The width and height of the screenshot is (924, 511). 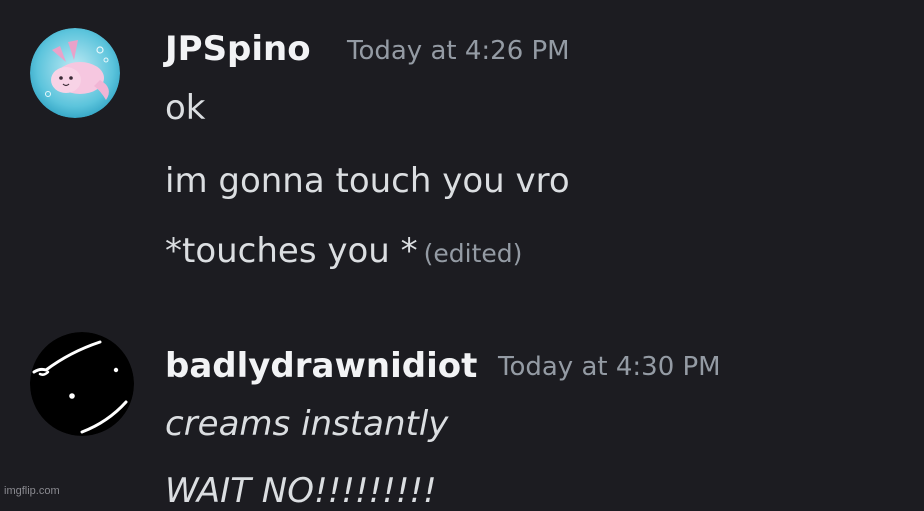 What do you see at coordinates (185, 108) in the screenshot?
I see `message-text: ok` at bounding box center [185, 108].